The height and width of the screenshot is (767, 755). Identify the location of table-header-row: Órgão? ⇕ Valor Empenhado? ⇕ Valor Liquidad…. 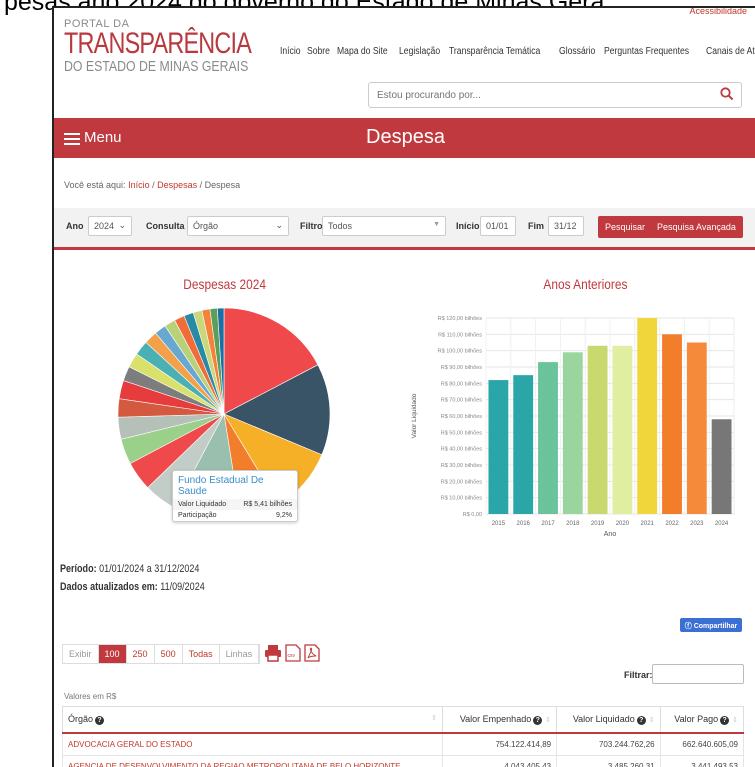
(403, 720).